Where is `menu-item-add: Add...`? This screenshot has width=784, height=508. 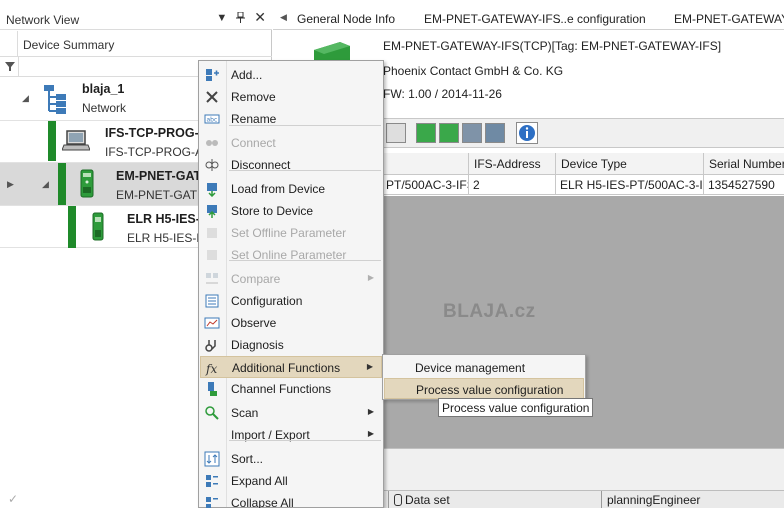
menu-item-add: Add... is located at coordinates (291, 75).